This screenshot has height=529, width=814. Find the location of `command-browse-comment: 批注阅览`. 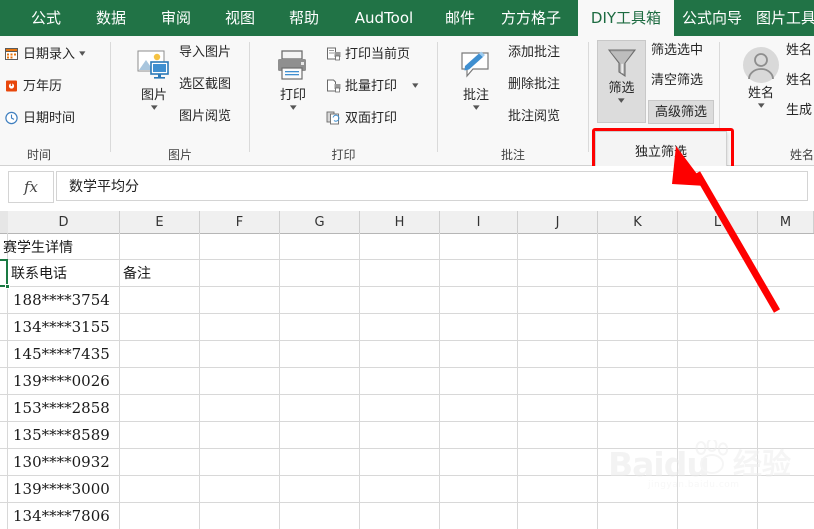

command-browse-comment: 批注阅览 is located at coordinates (534, 116).